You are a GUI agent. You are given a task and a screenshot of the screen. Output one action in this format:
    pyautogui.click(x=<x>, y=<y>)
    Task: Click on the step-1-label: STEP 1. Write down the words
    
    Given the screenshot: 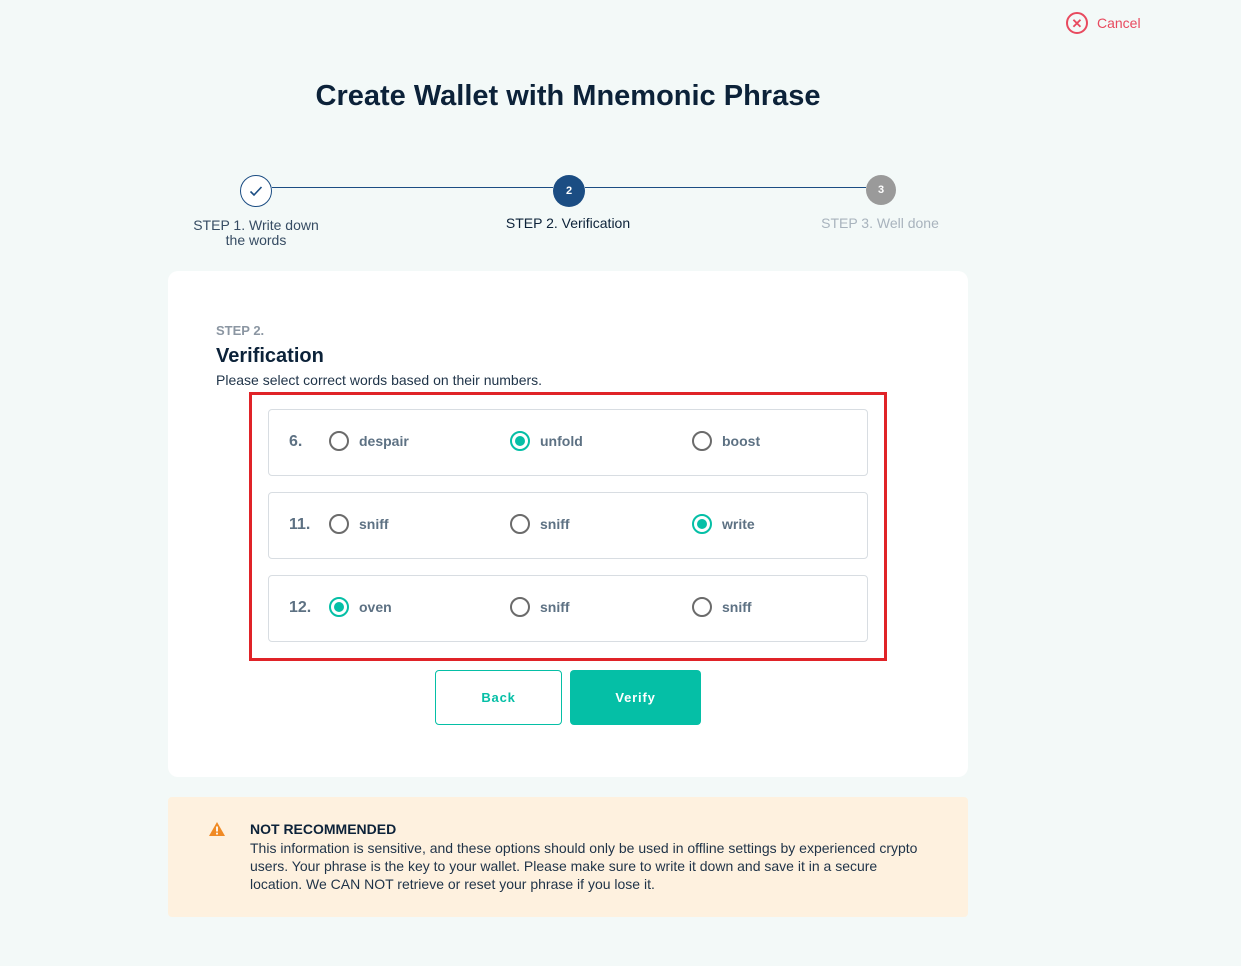 What is the action you would take?
    pyautogui.click(x=256, y=232)
    